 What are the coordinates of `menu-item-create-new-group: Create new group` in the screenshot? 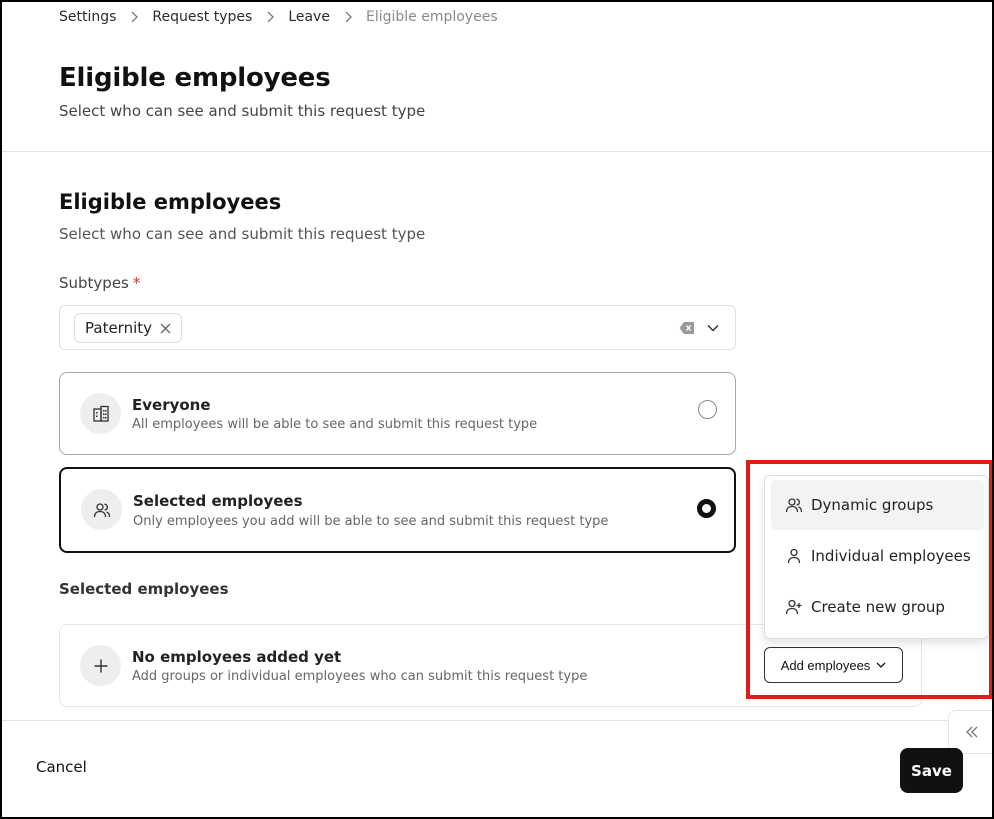 It's located at (877, 607).